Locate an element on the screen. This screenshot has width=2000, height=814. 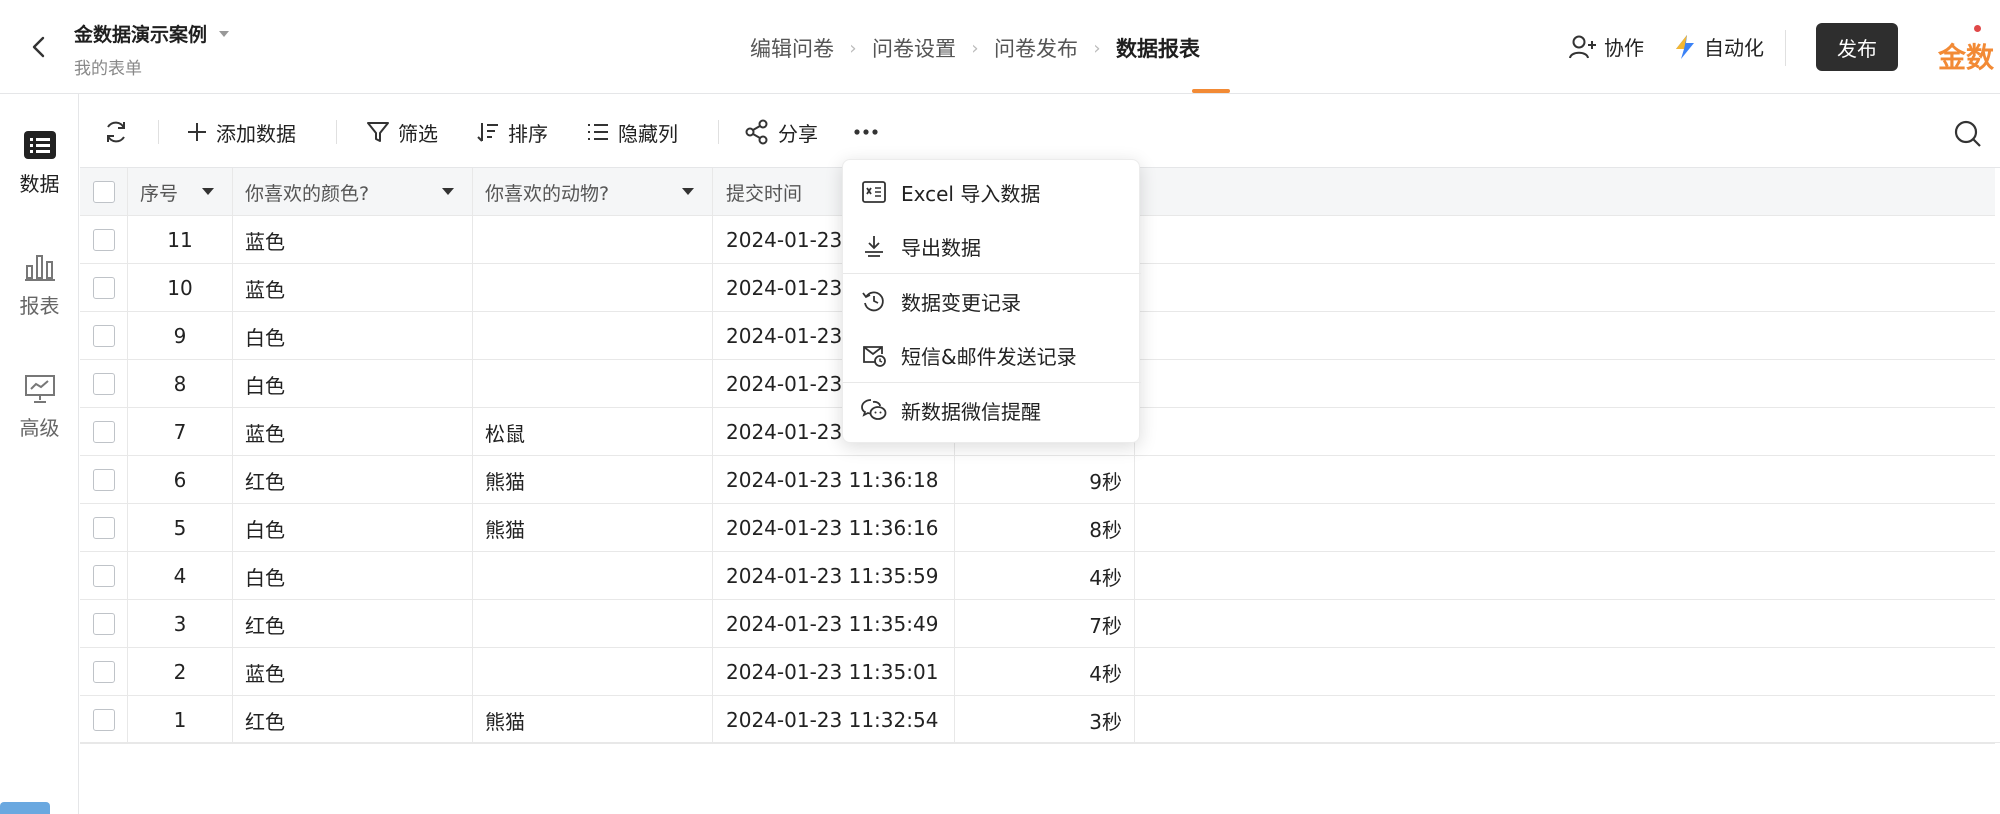
menu-item-export: 导出数据 is located at coordinates (992, 246).